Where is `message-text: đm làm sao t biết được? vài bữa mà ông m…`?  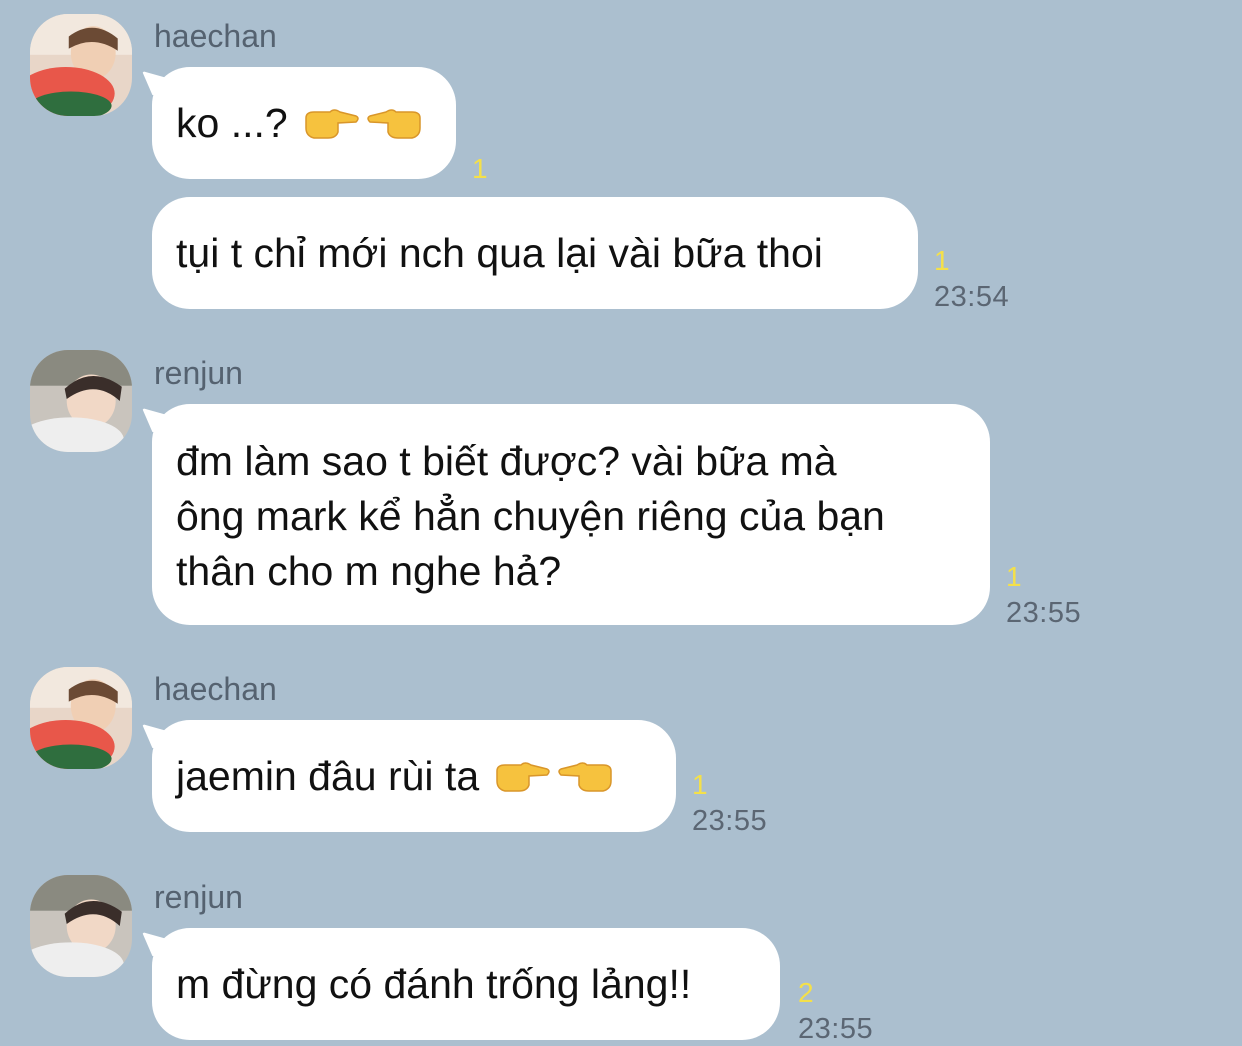 message-text: đm làm sao t biết được? vài bữa mà ông m… is located at coordinates (530, 516).